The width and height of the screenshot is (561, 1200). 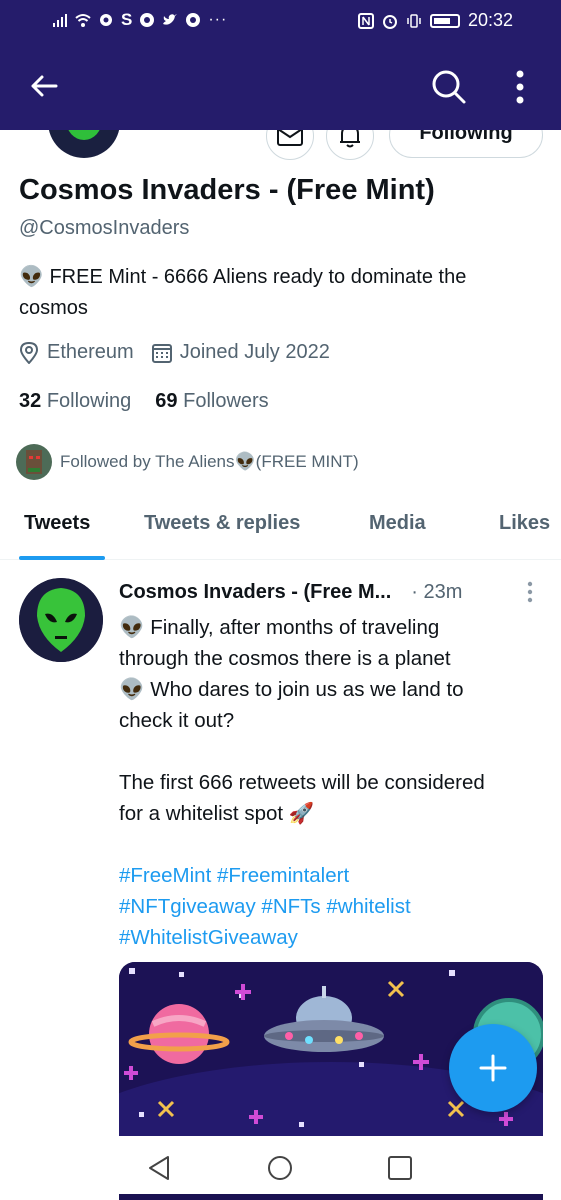 What do you see at coordinates (444, 20) in the screenshot?
I see `battery-icon` at bounding box center [444, 20].